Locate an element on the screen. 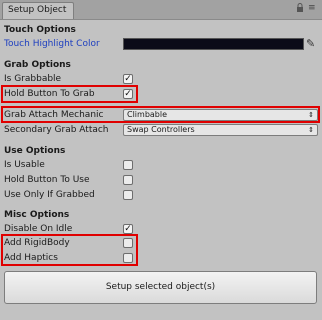  hold-button-to-grab-checkbox: ✓ is located at coordinates (128, 94).